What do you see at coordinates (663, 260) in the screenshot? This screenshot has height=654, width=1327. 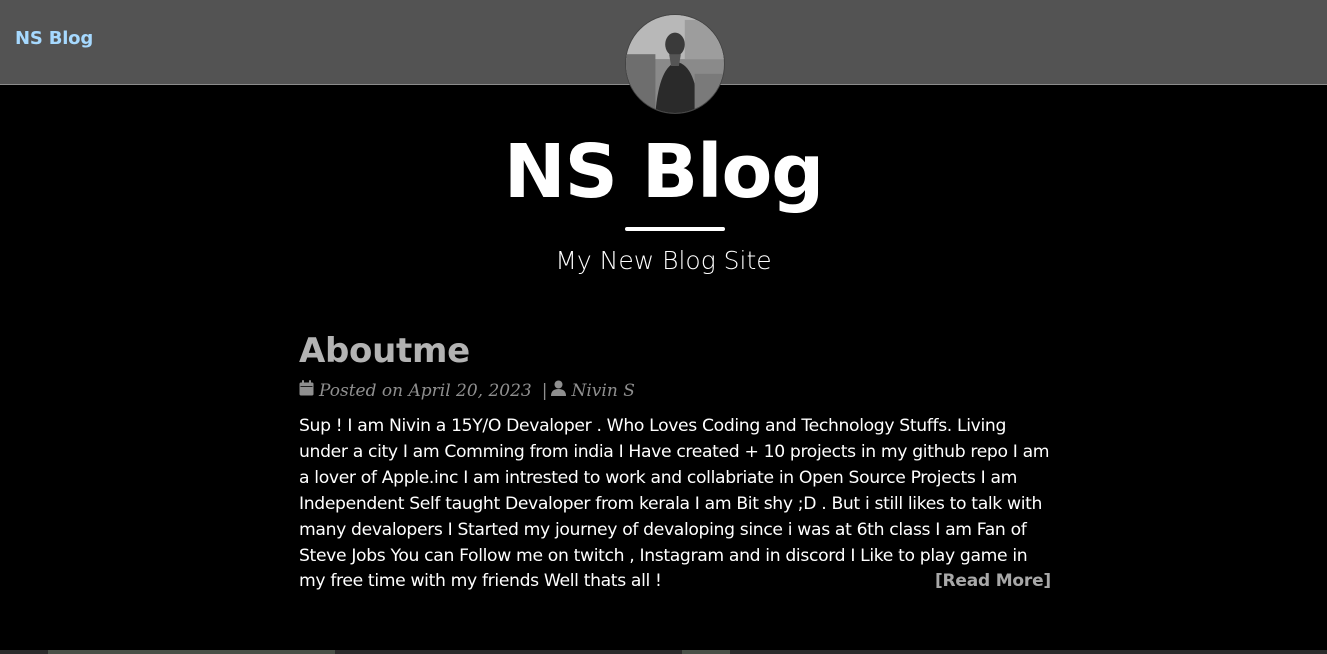 I see `site-subtitle: My New Blog Site` at bounding box center [663, 260].